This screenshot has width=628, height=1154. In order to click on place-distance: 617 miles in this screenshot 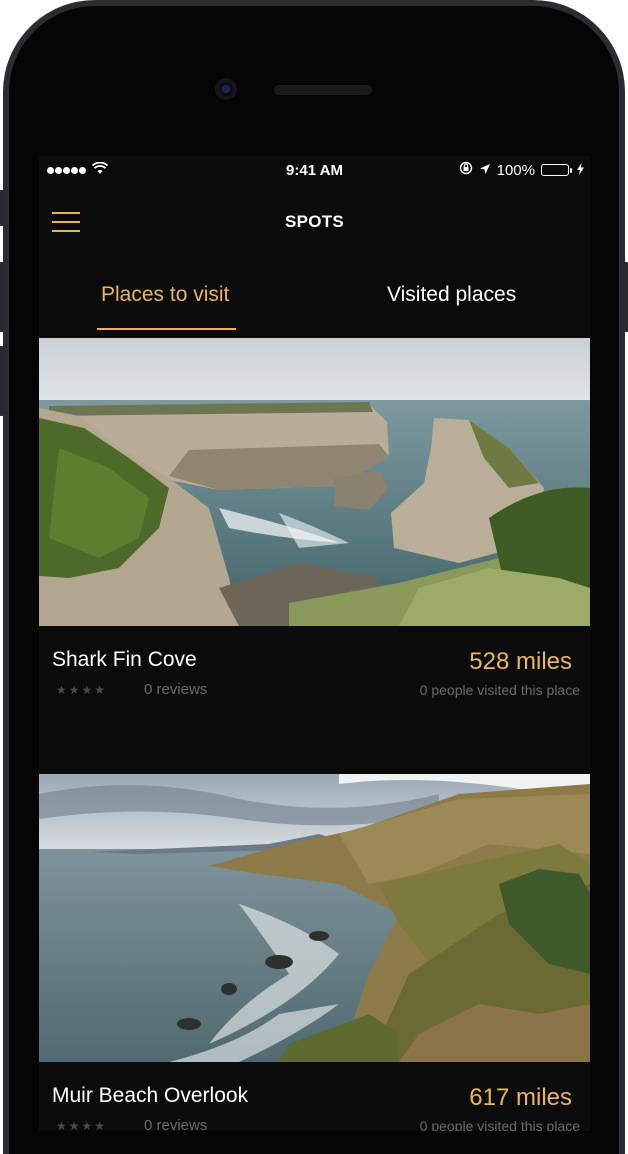, I will do `click(520, 1097)`.